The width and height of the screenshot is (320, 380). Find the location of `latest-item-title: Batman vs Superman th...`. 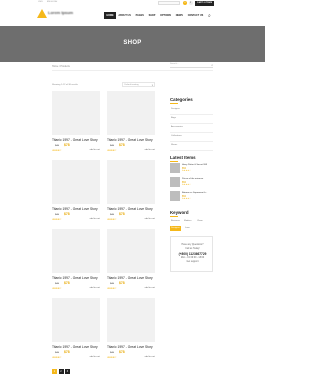

latest-item-title: Batman vs Superman th... is located at coordinates (194, 193).